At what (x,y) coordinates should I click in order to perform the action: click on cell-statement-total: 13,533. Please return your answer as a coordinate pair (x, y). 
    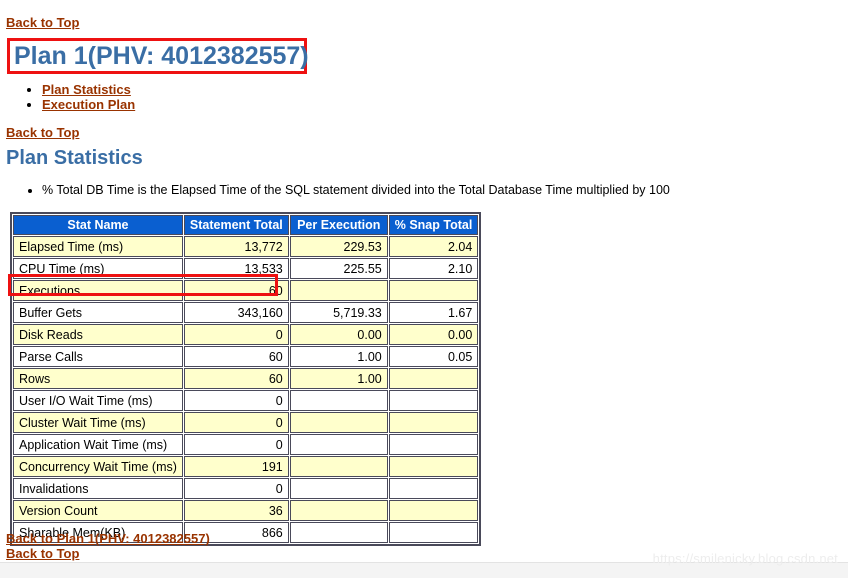
    Looking at the image, I should click on (236, 268).